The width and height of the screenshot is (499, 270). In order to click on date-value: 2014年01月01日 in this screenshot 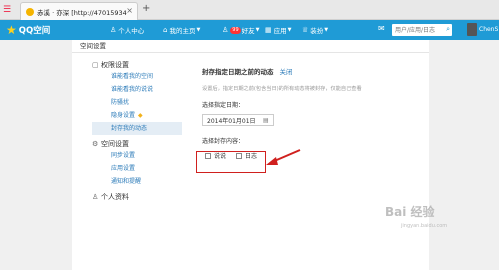, I will do `click(231, 121)`.